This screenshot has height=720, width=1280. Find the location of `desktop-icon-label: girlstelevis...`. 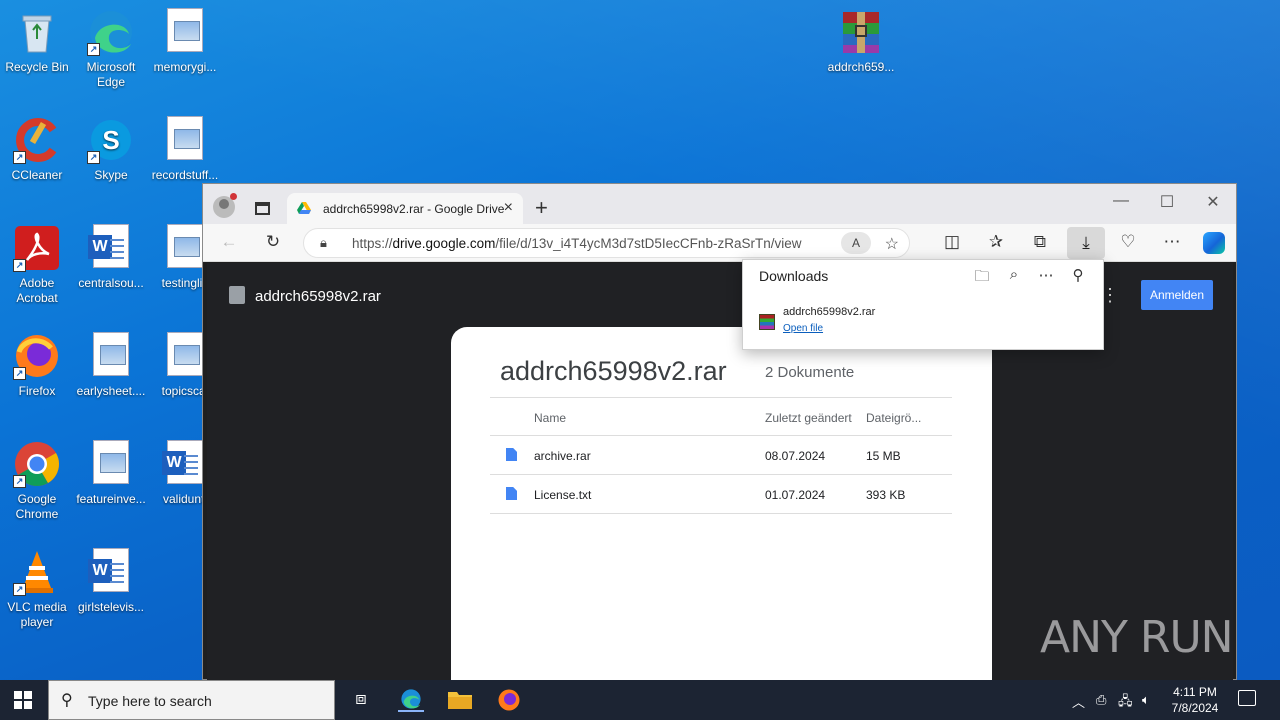

desktop-icon-label: girlstelevis... is located at coordinates (111, 607).